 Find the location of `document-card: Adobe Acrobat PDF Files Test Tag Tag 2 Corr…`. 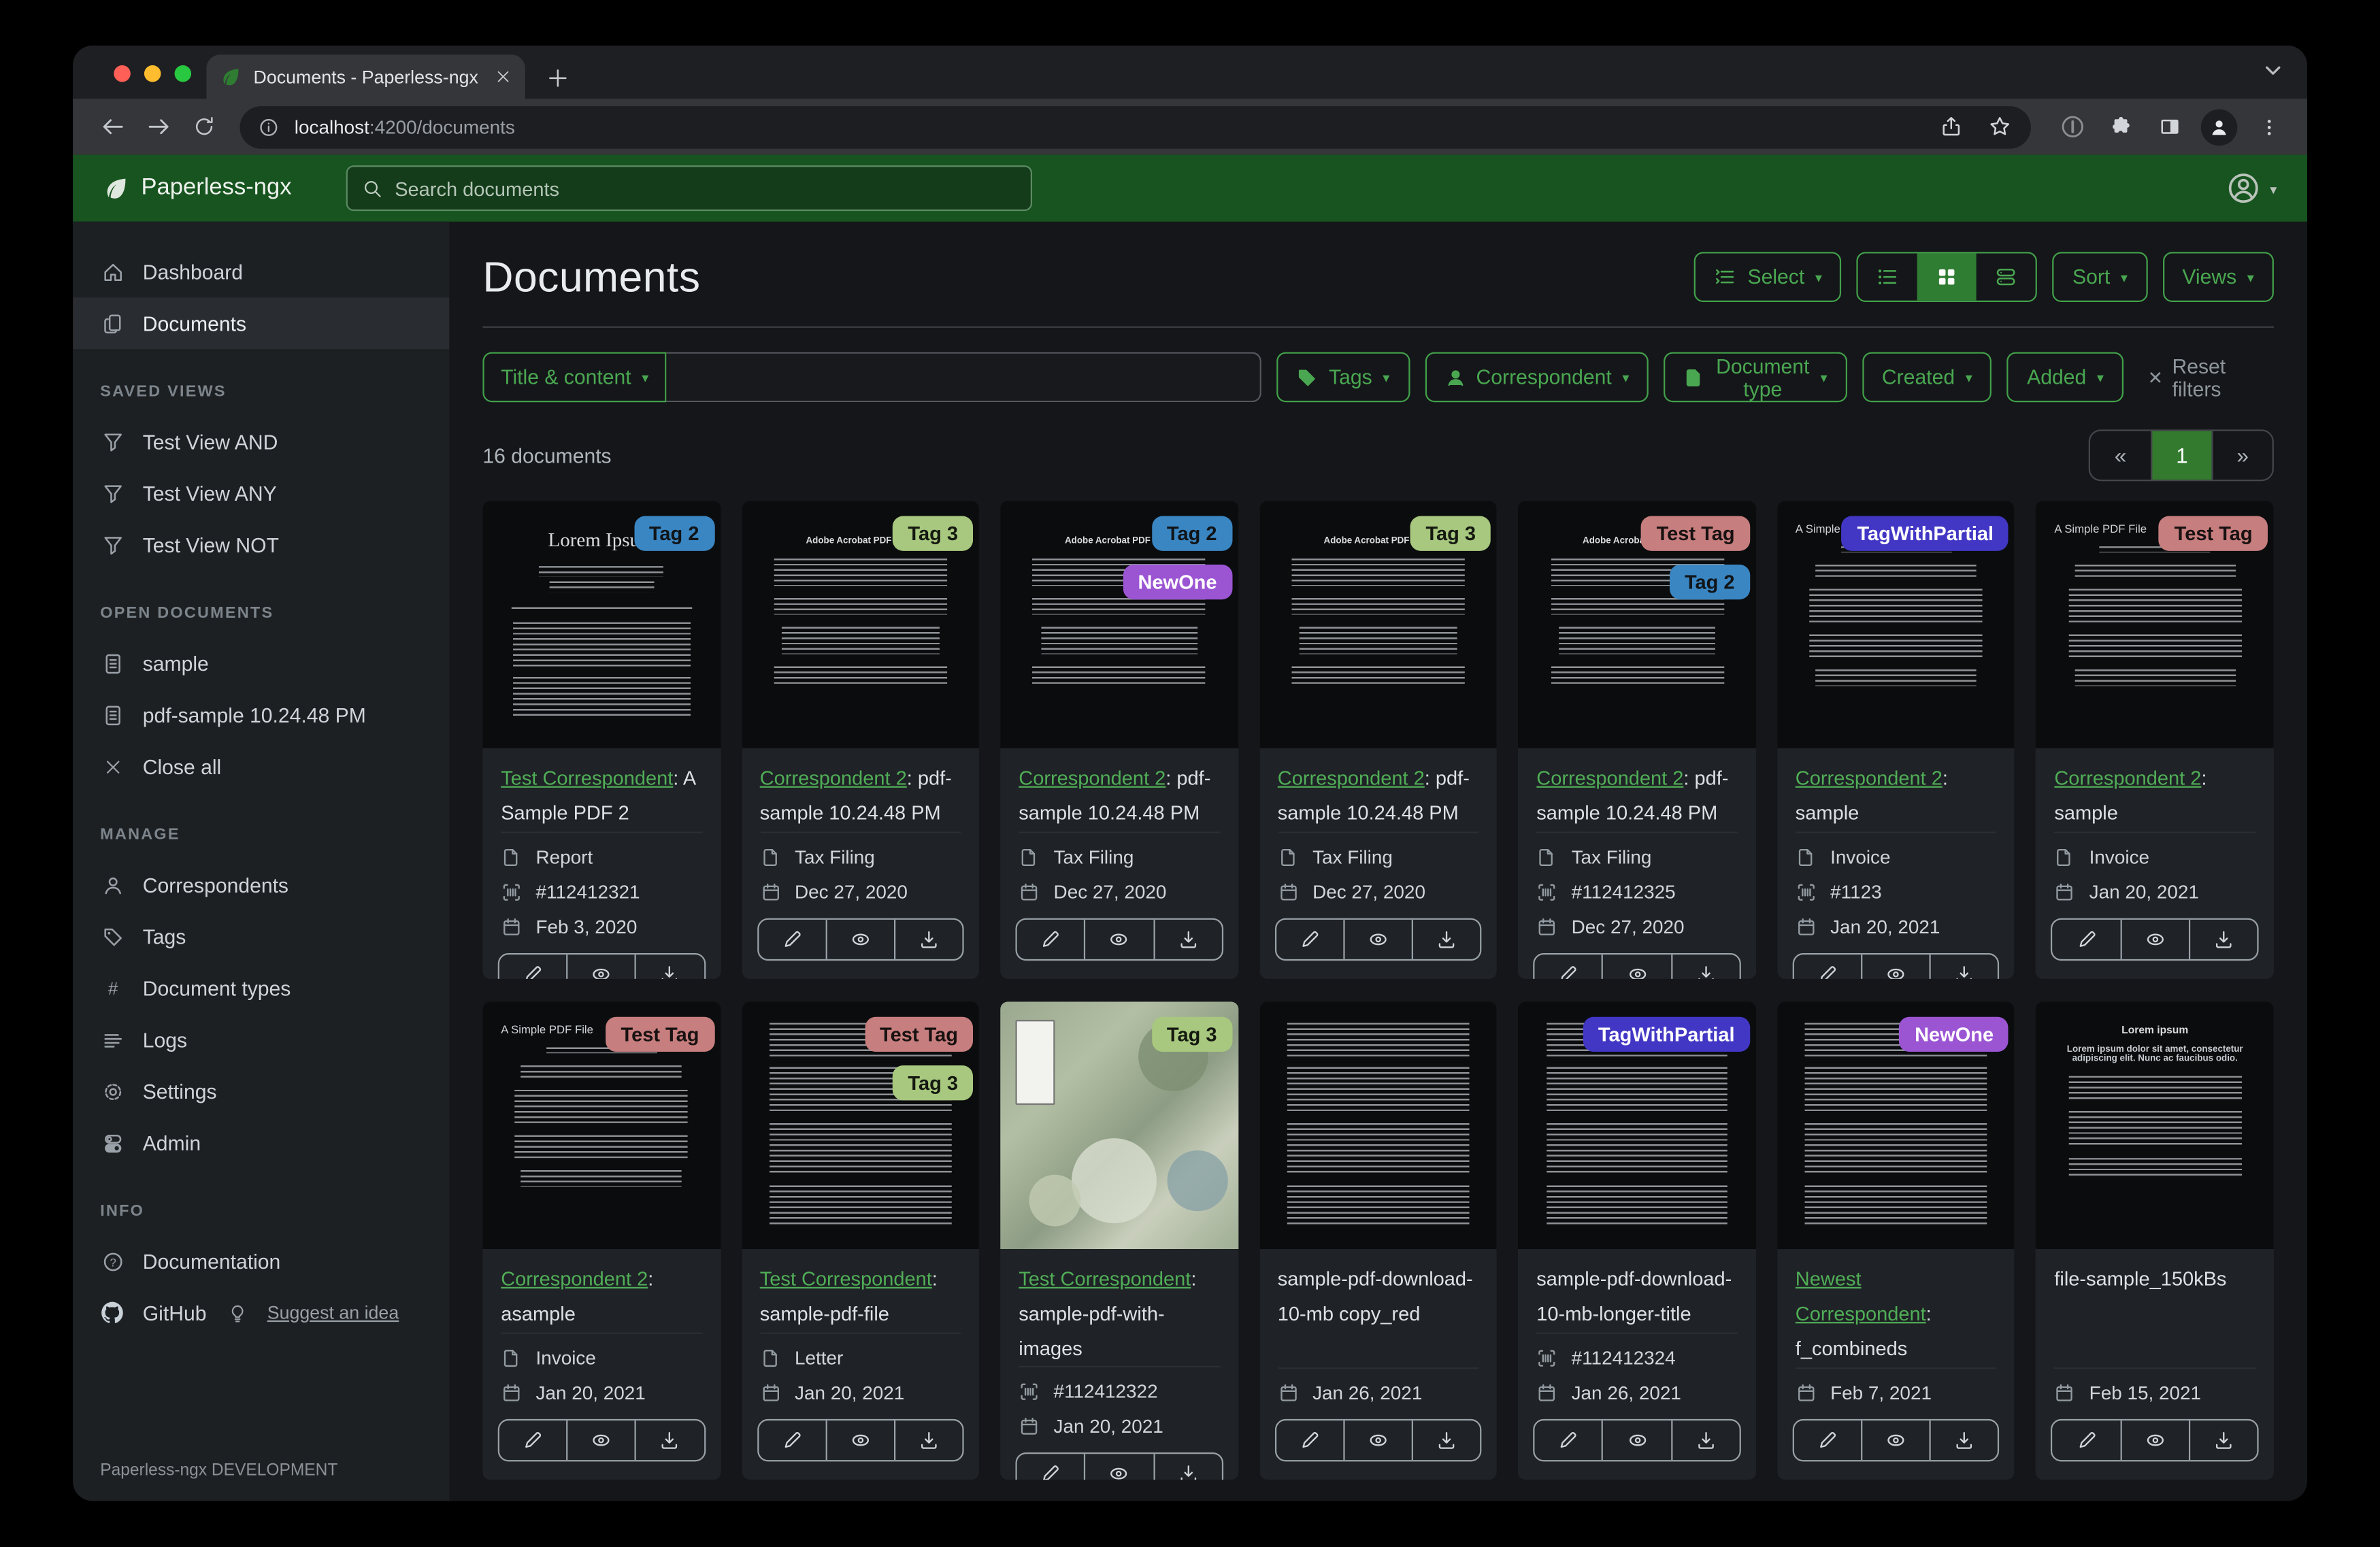

document-card: Adobe Acrobat PDF Files Test Tag Tag 2 Corr… is located at coordinates (1637, 740).